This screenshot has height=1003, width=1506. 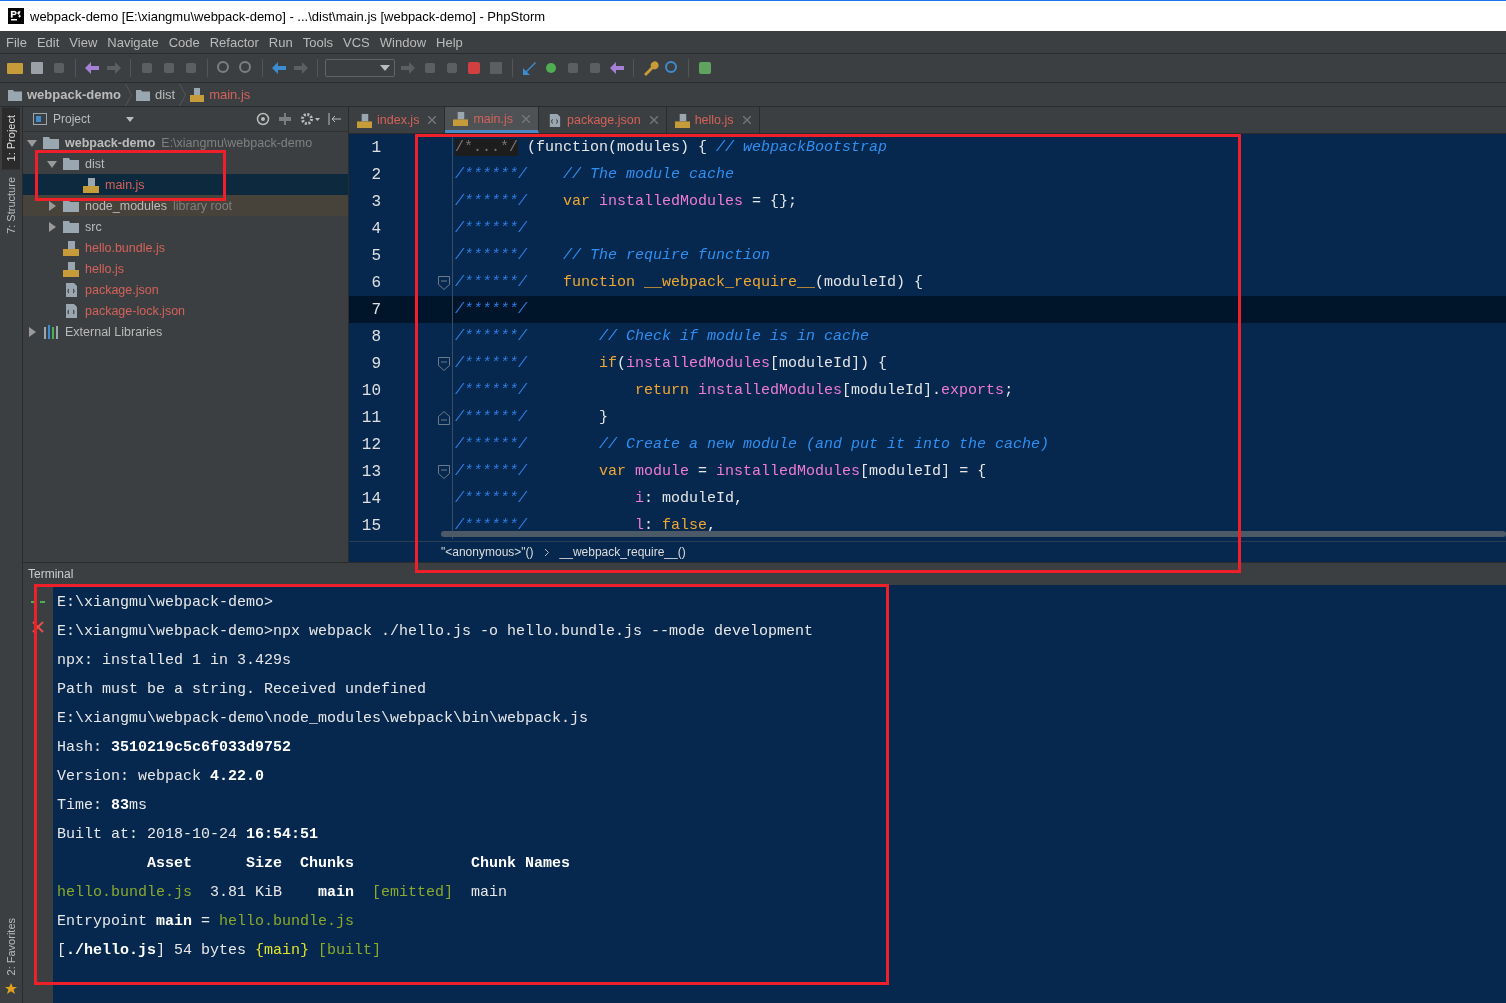 What do you see at coordinates (11, 989) in the screenshot?
I see `star-icon` at bounding box center [11, 989].